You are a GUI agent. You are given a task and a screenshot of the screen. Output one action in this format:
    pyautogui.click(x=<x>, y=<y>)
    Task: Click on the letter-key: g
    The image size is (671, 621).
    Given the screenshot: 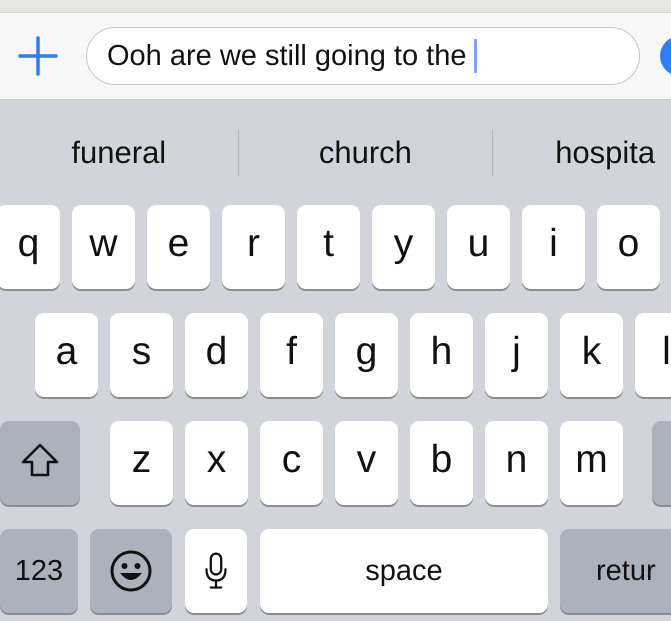 What is the action you would take?
    pyautogui.click(x=366, y=355)
    